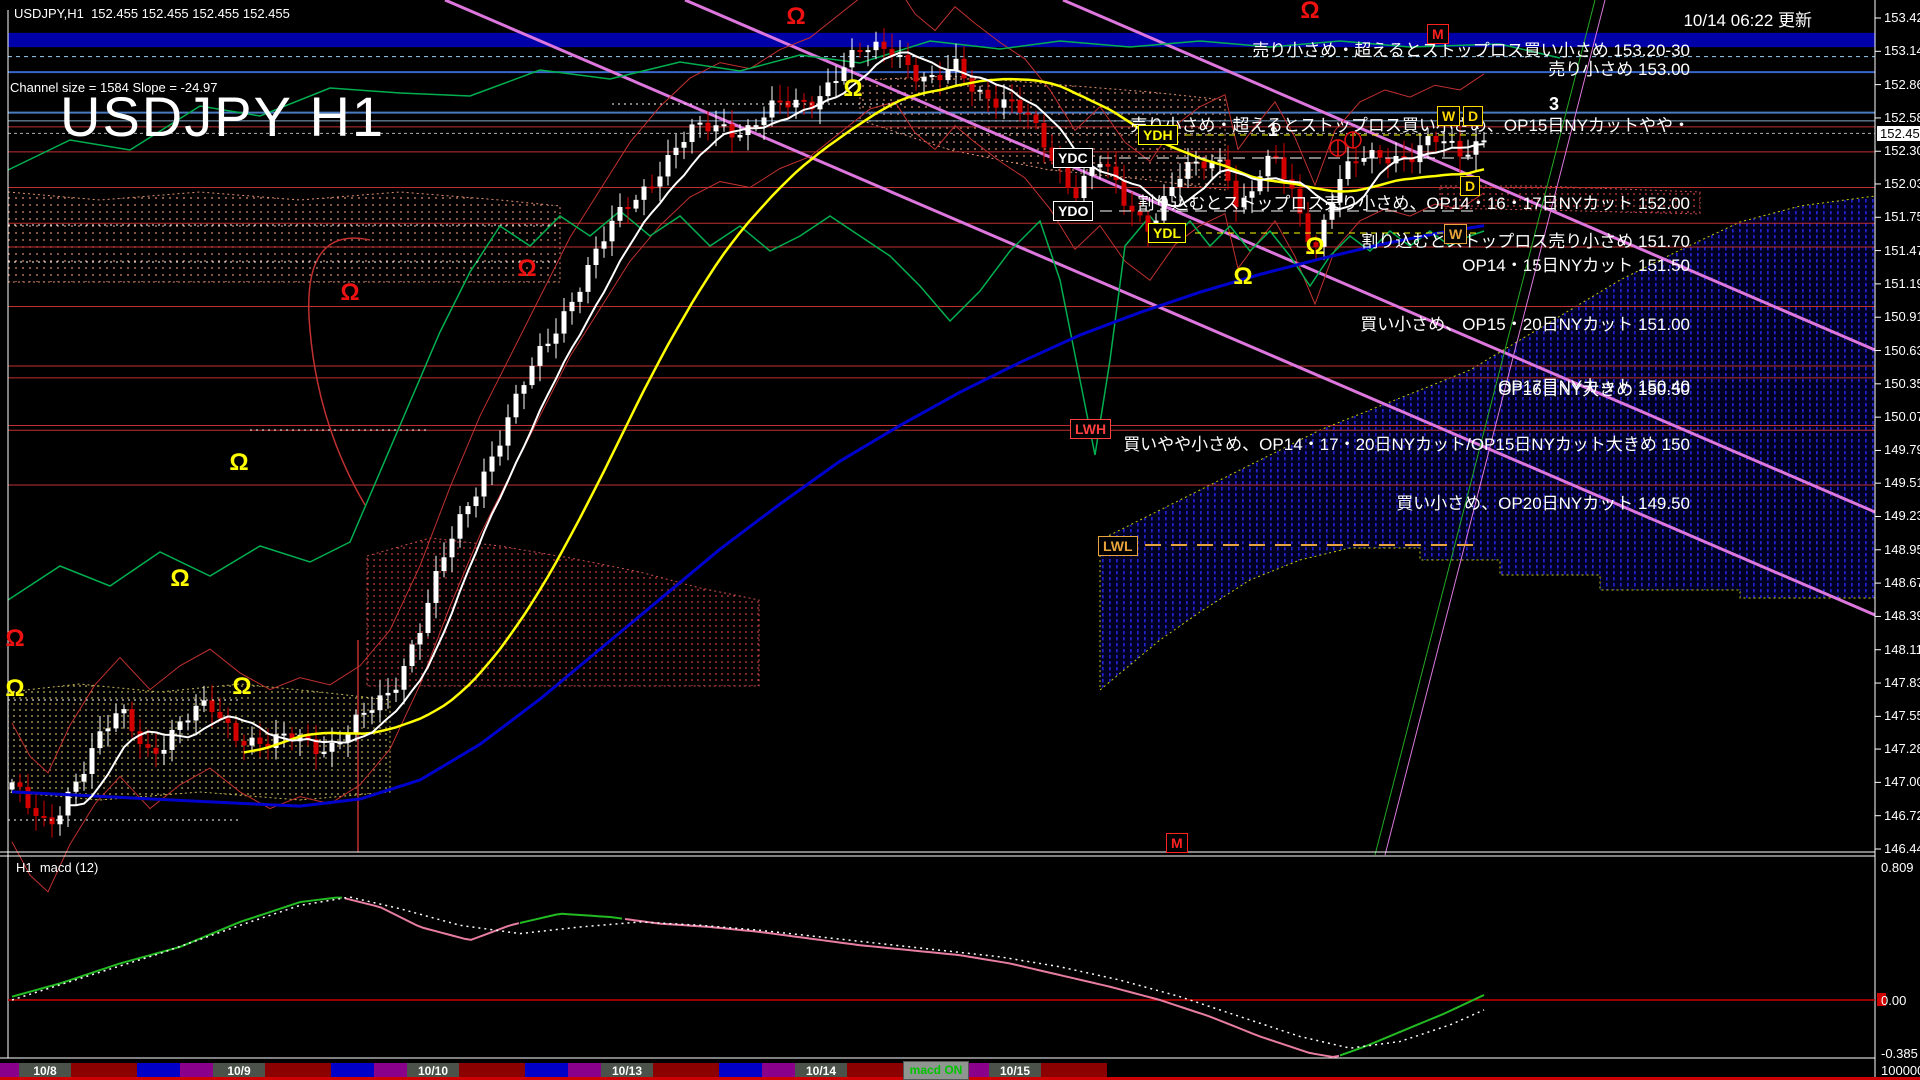 Image resolution: width=1920 pixels, height=1080 pixels. I want to click on price-axis-label: 148.675, so click(1902, 583).